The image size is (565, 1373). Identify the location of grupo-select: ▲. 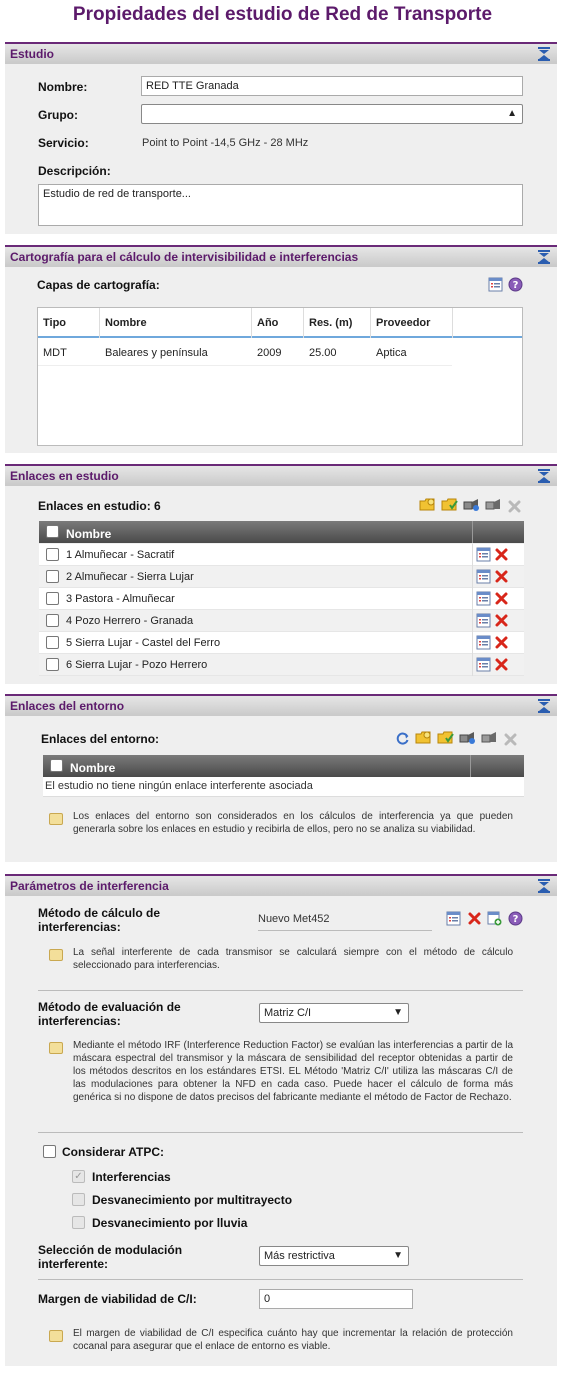
(332, 114).